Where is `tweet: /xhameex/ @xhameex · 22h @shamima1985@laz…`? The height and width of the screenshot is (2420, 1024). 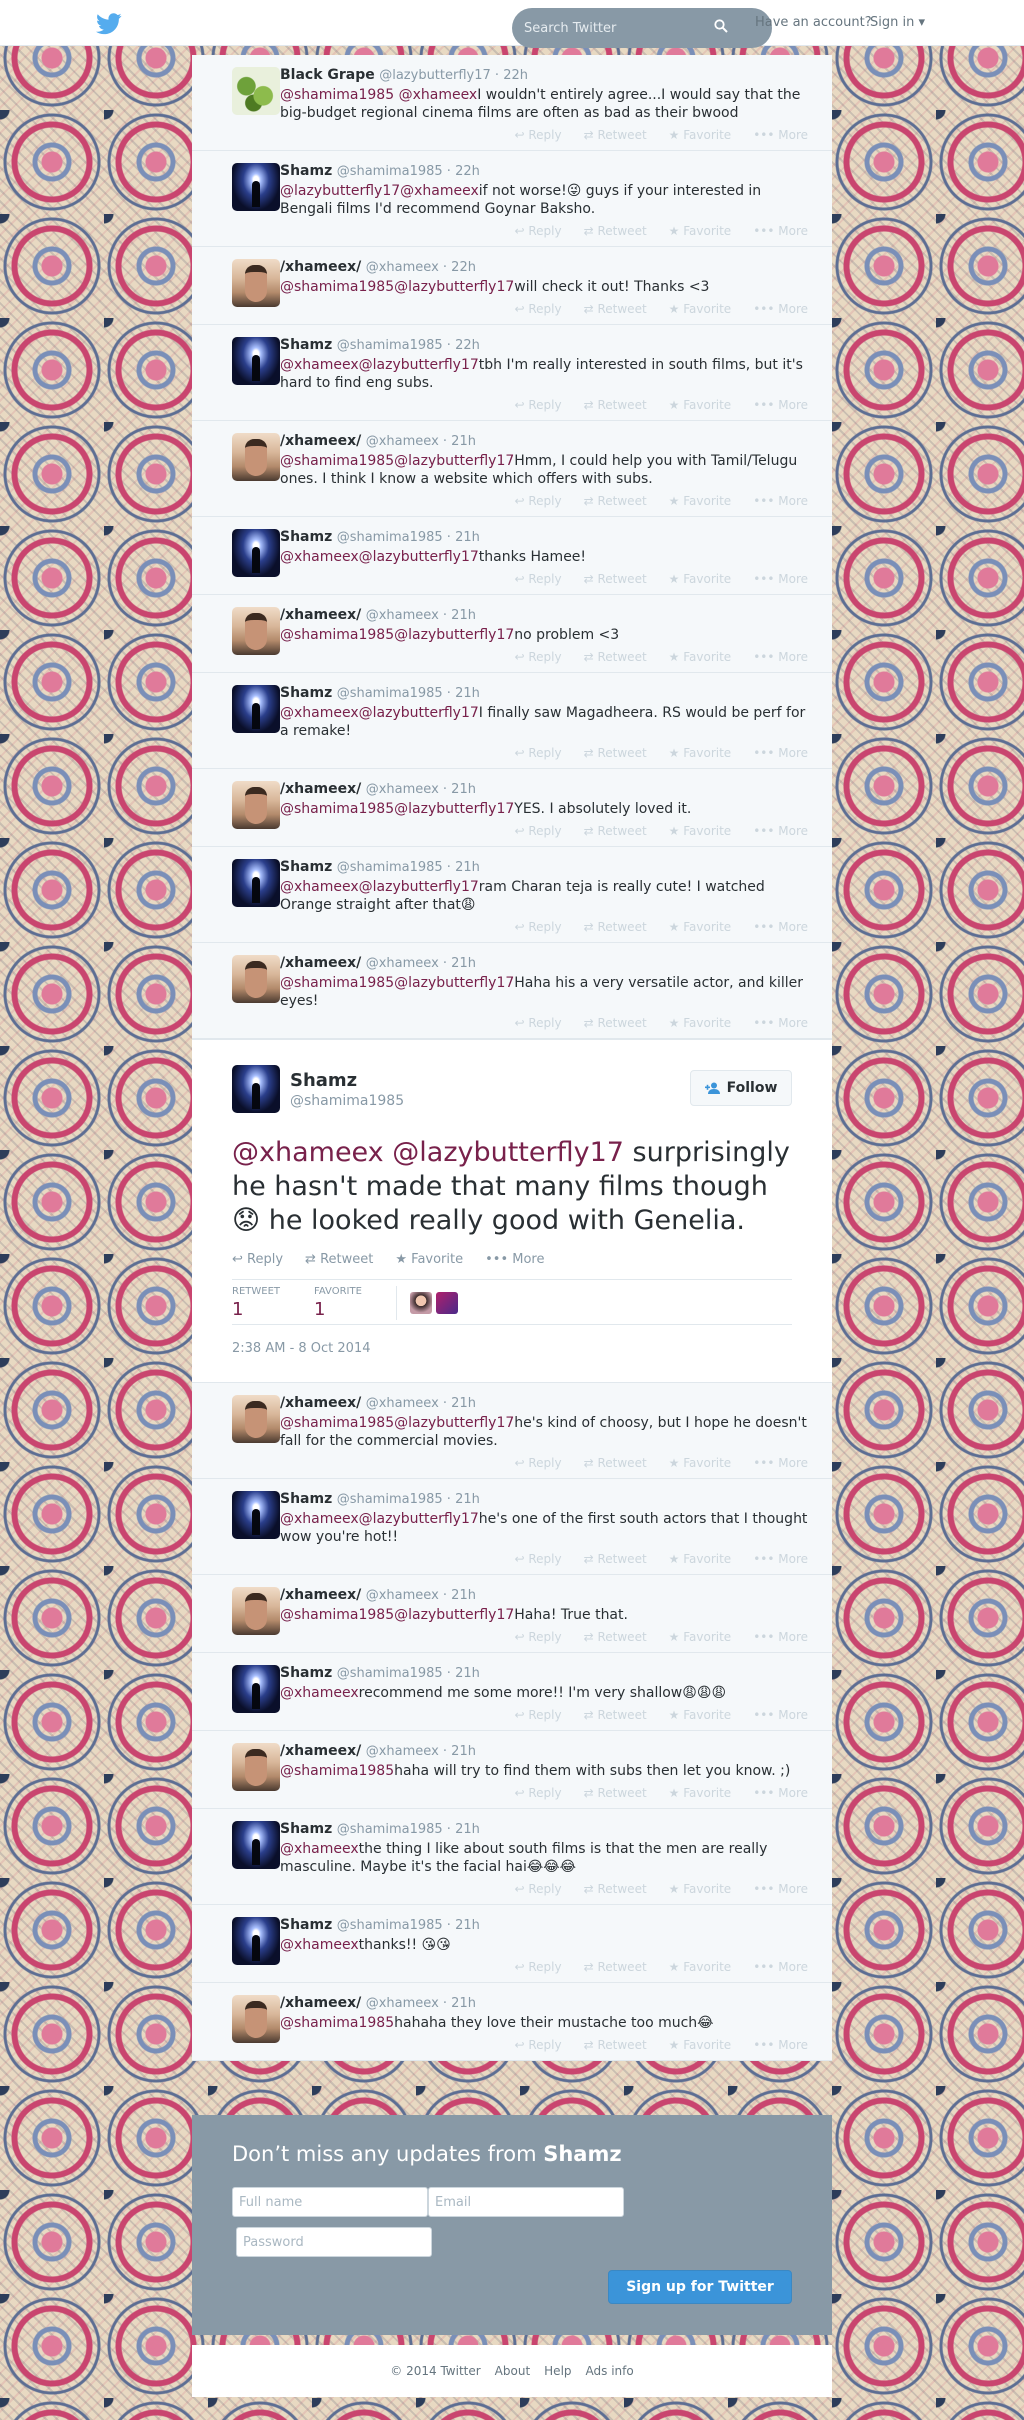 tweet: /xhameex/ @xhameex · 22h @shamima1985@laz… is located at coordinates (512, 286).